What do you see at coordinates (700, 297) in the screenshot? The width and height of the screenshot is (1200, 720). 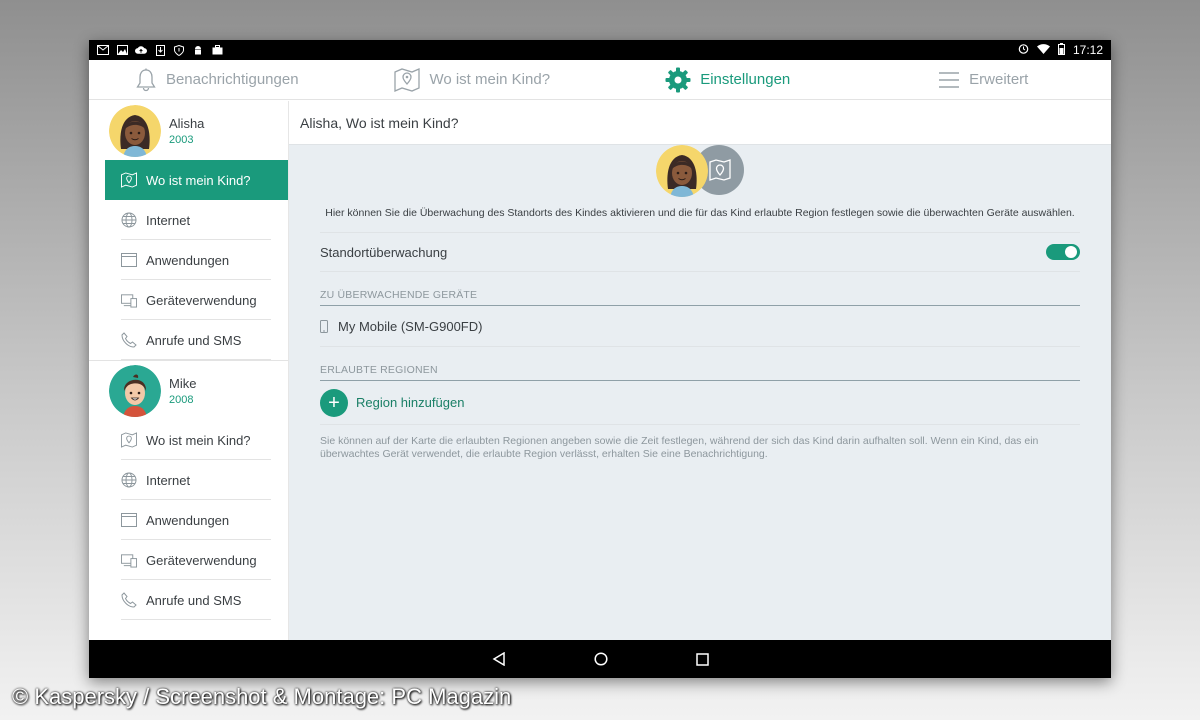 I see `devices-section-heading: ZU ÜBERWACHENDE GERÄTE` at bounding box center [700, 297].